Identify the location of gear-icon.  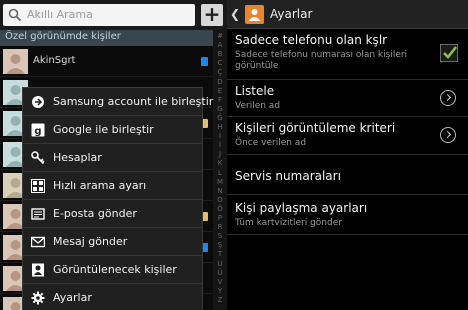
(38, 298).